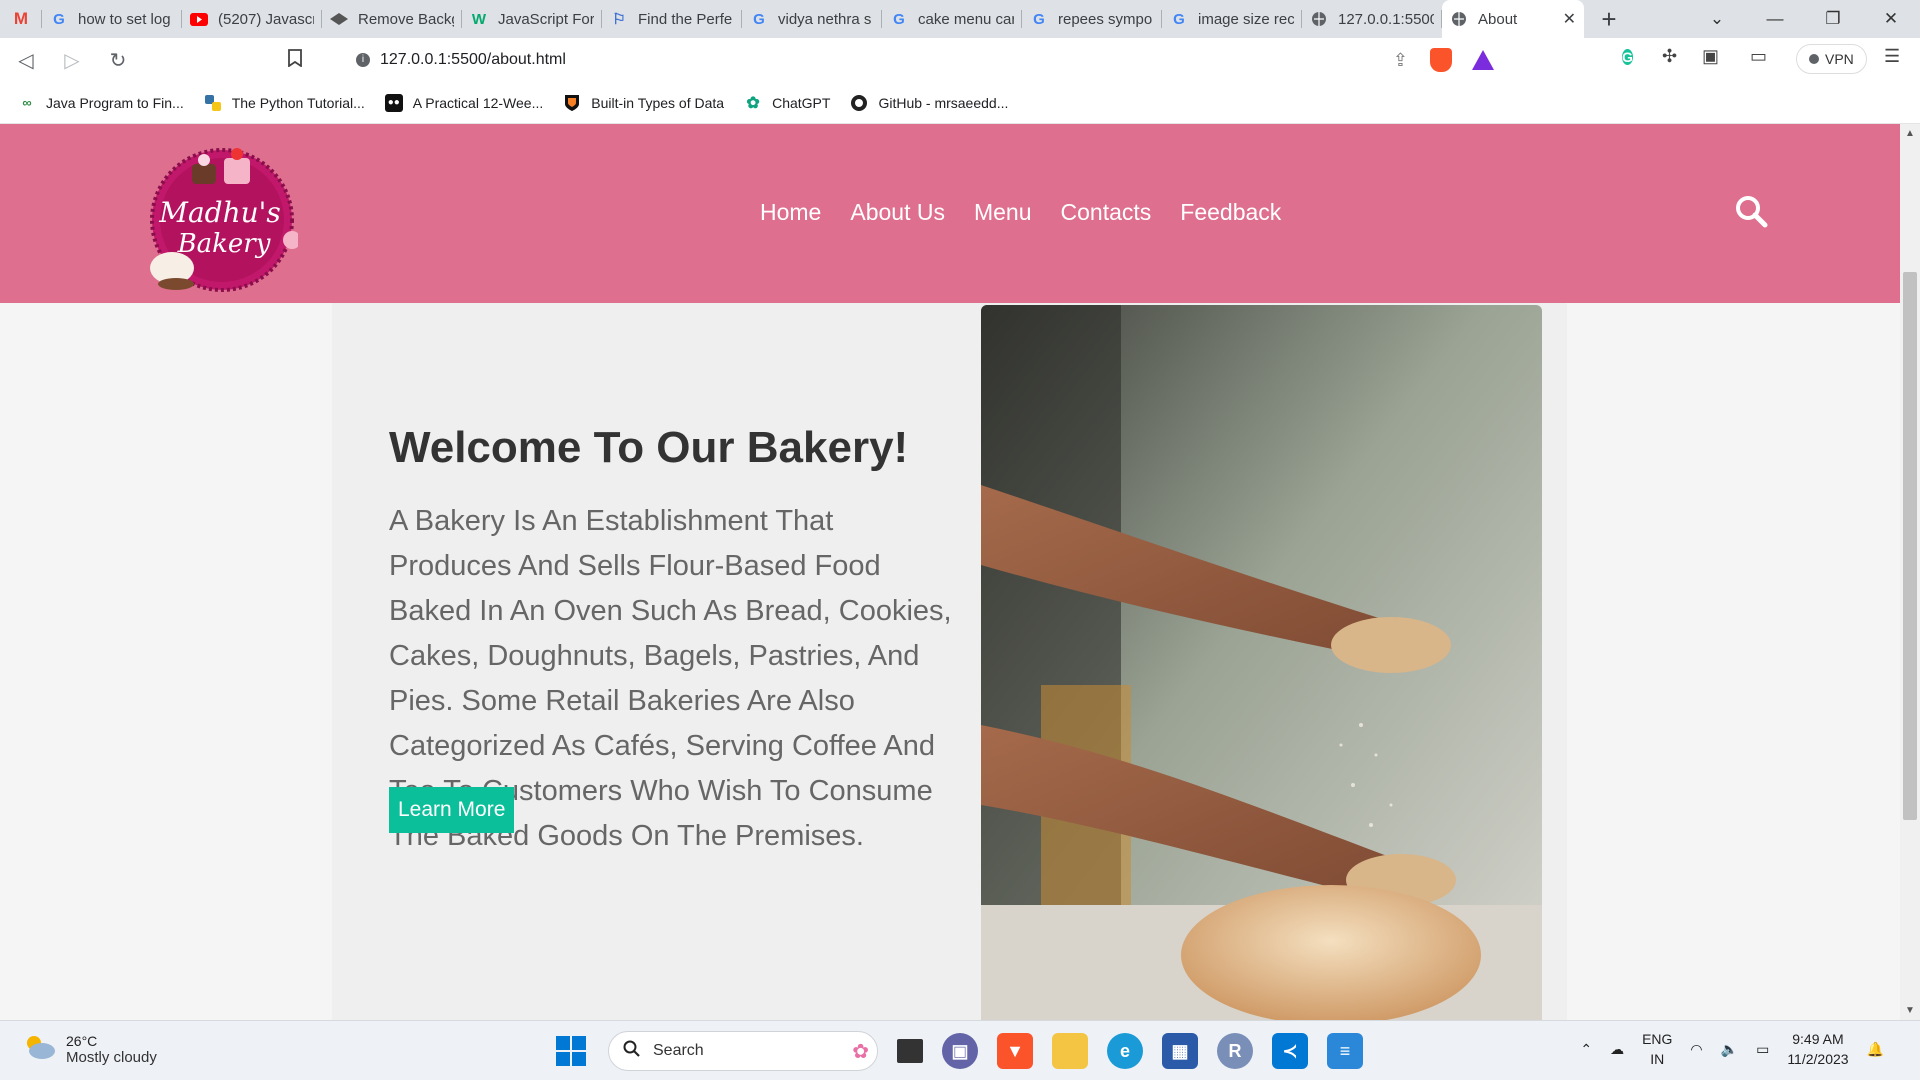 This screenshot has width=1920, height=1080. What do you see at coordinates (643, 103) in the screenshot?
I see `bookmark-item: Built-in Types of Data` at bounding box center [643, 103].